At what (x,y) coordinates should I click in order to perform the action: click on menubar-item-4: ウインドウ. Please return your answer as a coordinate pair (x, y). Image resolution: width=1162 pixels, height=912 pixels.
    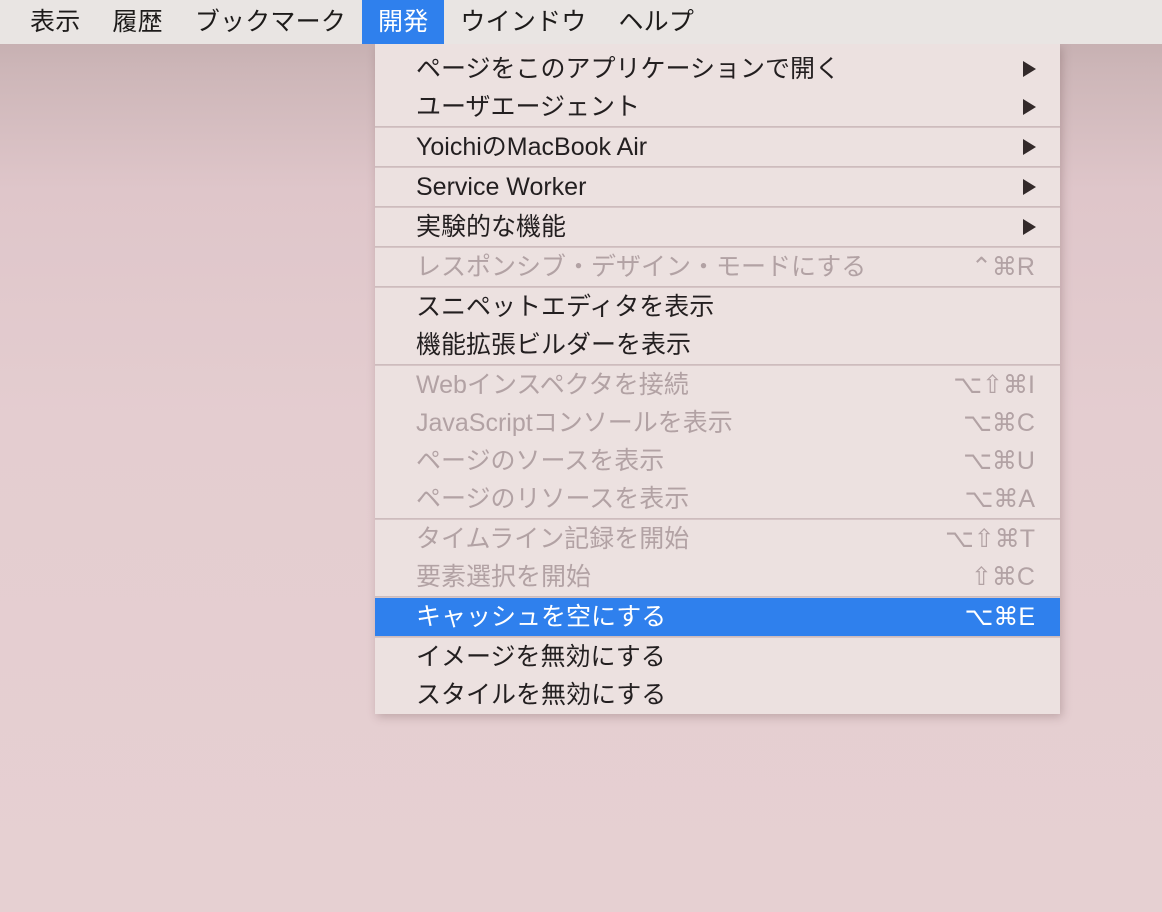
    Looking at the image, I should click on (523, 22).